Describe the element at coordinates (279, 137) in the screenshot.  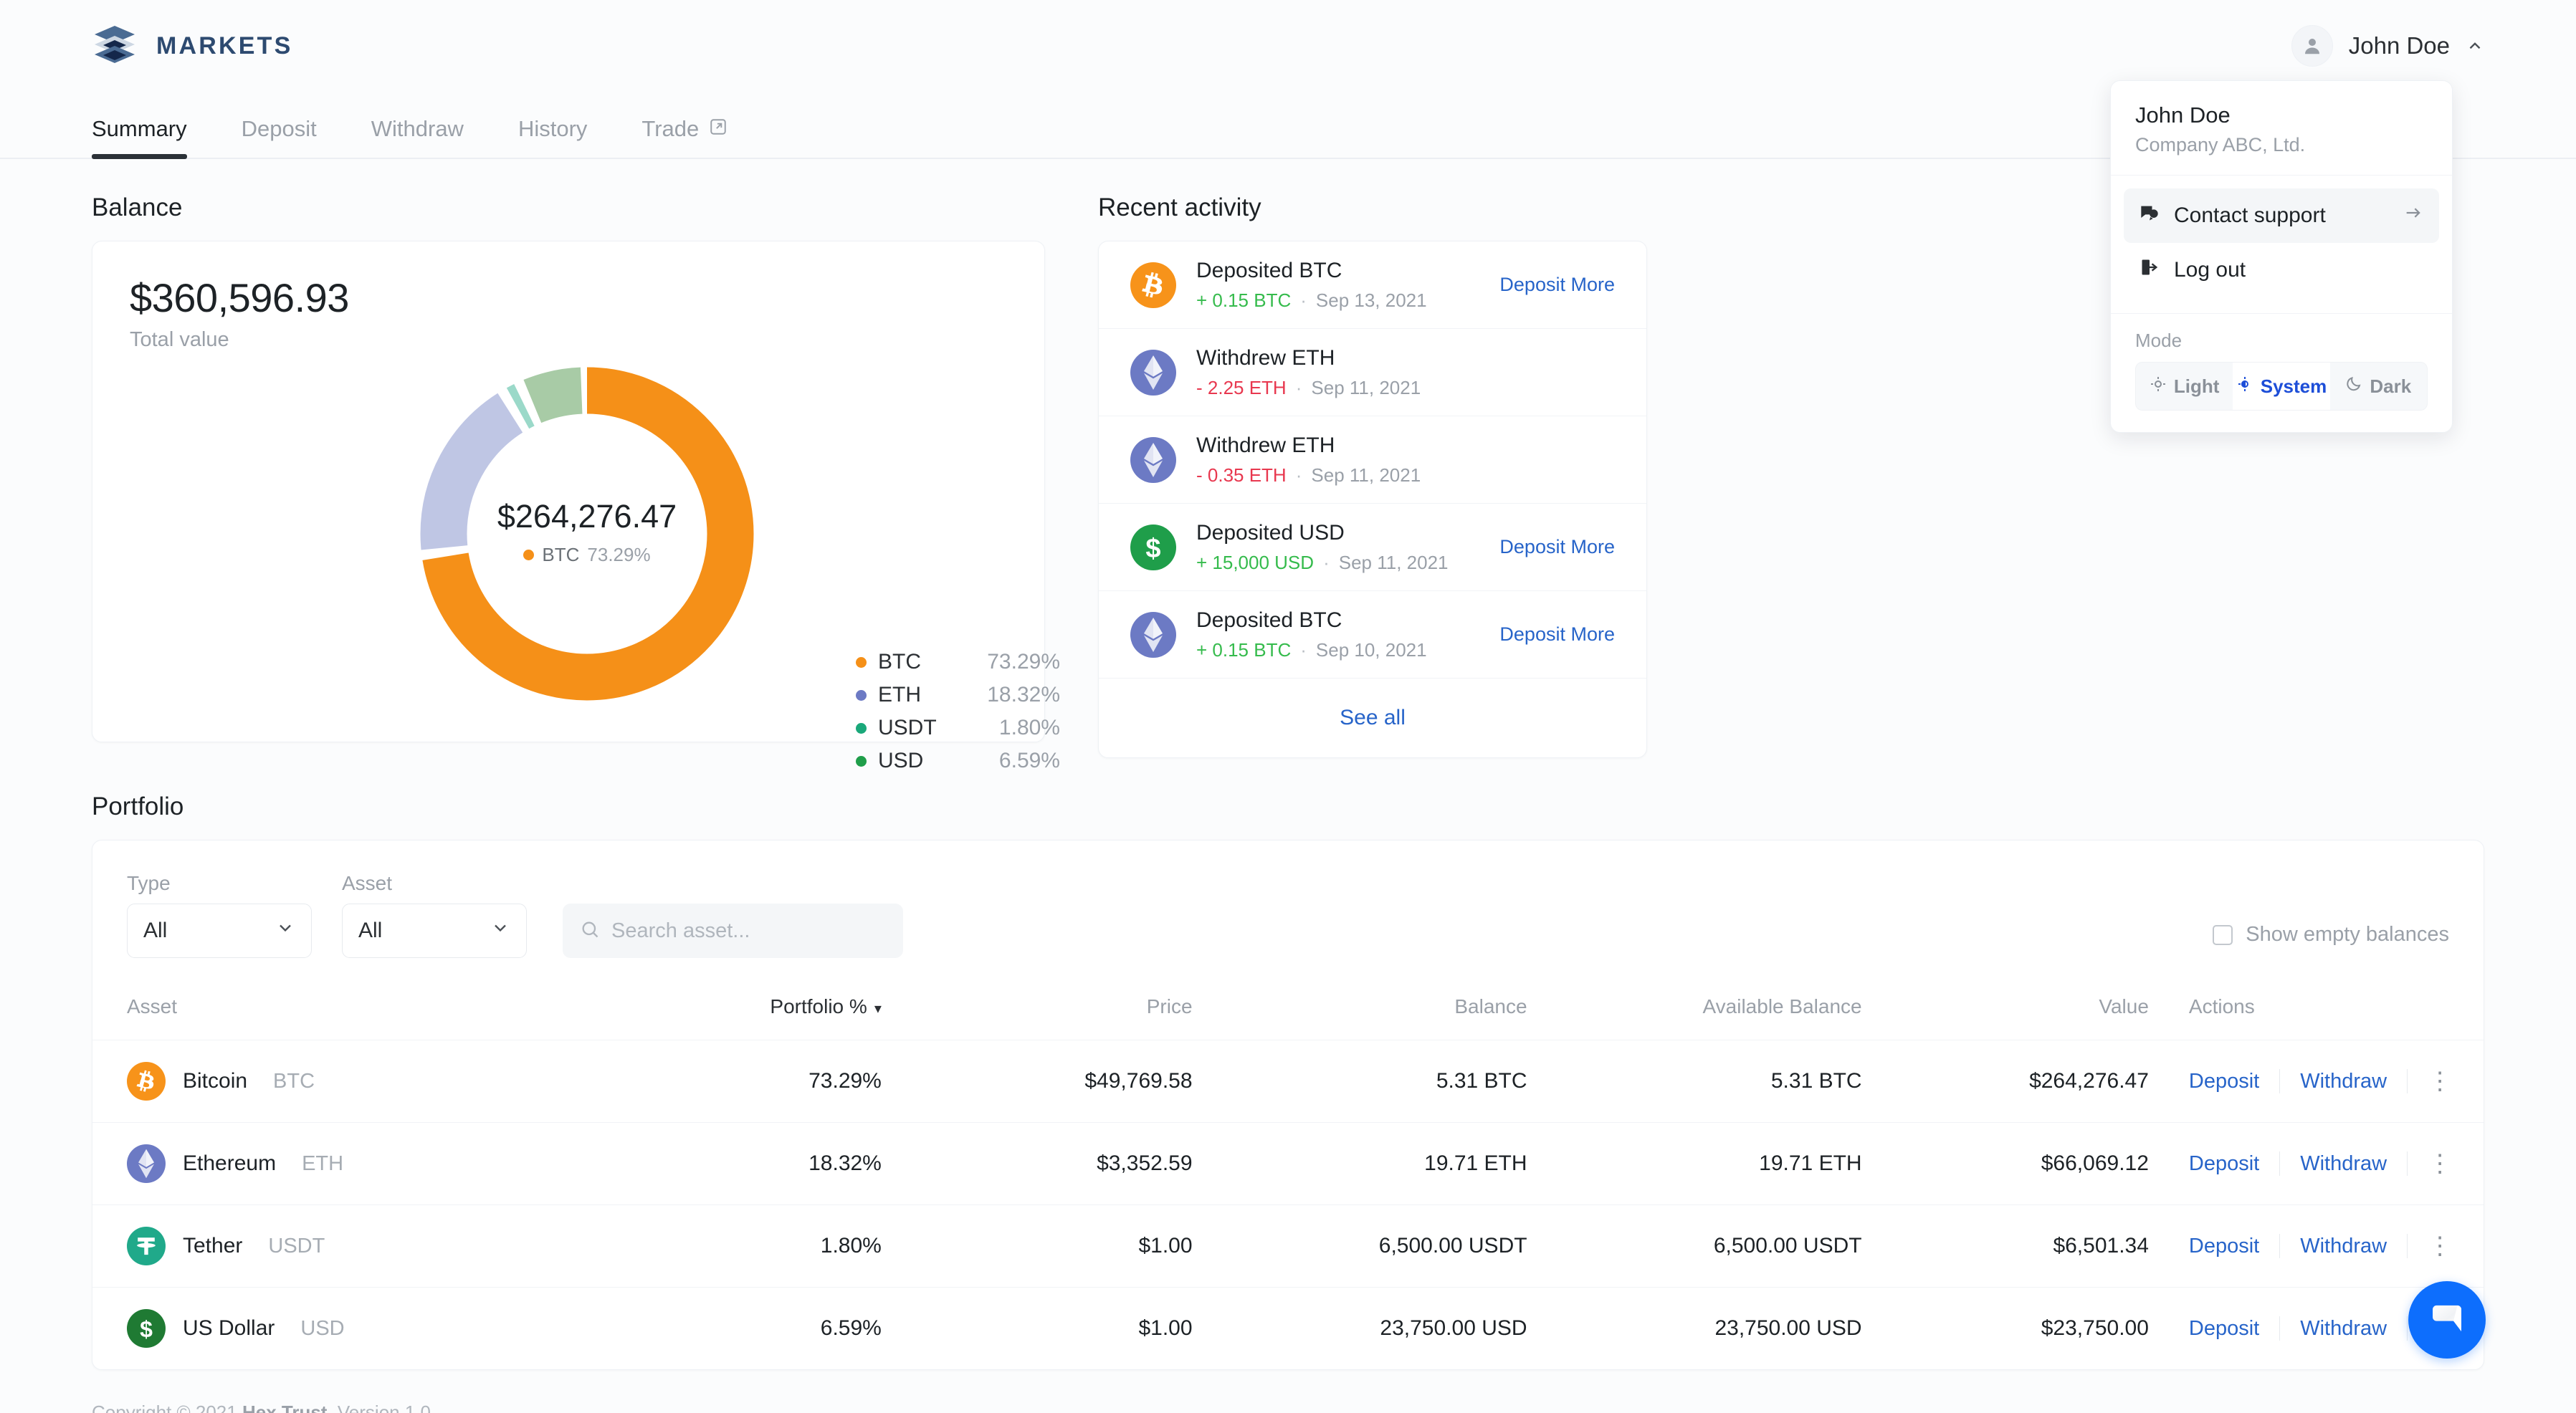
I see `tab-deposit: Deposit` at that location.